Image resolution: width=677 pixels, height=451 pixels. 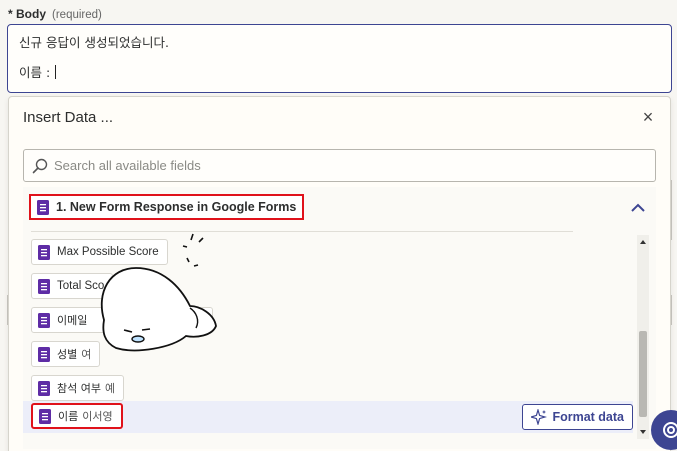 What do you see at coordinates (539, 417) in the screenshot?
I see `sparkle-icon` at bounding box center [539, 417].